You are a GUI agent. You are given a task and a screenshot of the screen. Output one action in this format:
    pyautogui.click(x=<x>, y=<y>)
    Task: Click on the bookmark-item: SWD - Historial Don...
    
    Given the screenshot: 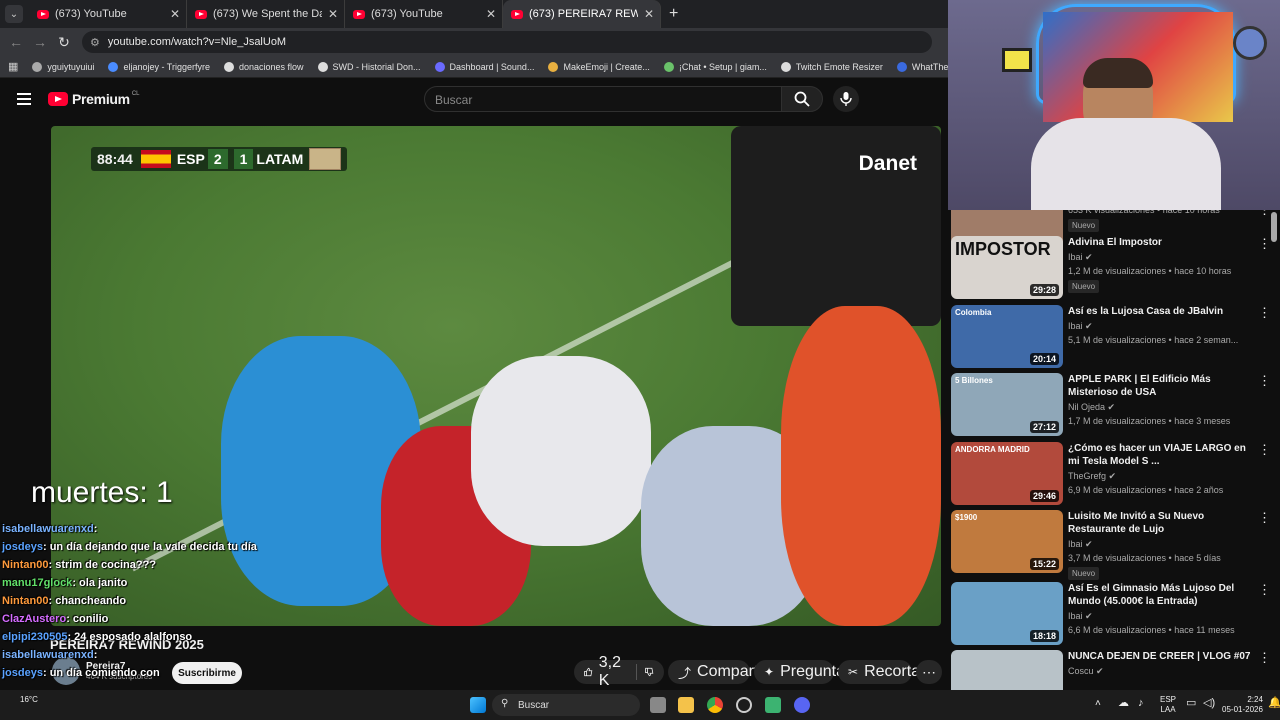 What is the action you would take?
    pyautogui.click(x=369, y=66)
    